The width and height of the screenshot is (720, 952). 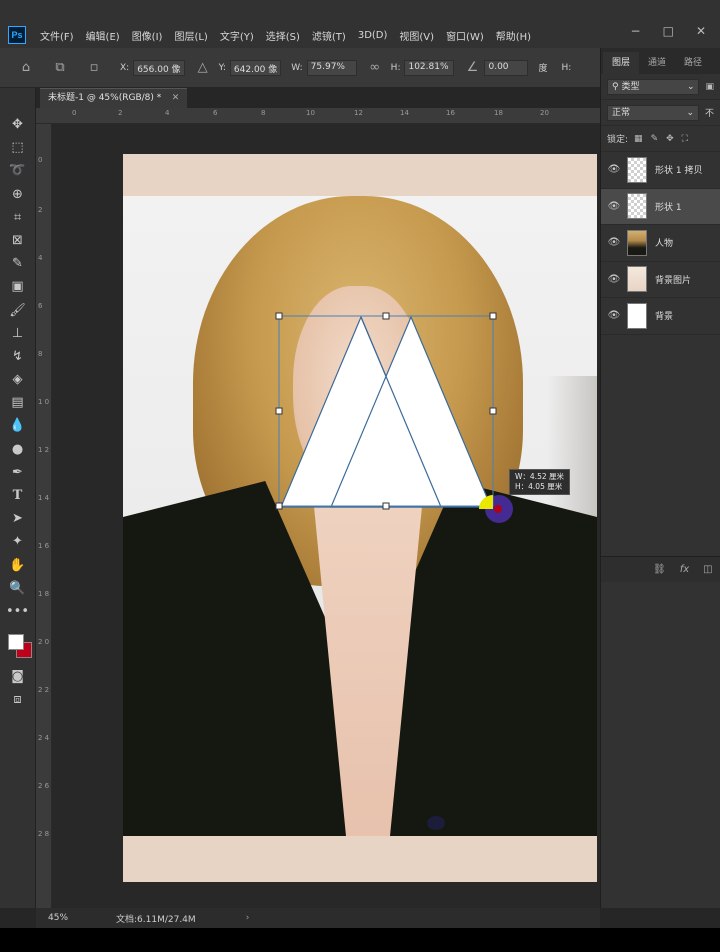 What do you see at coordinates (660, 206) in the screenshot?
I see `layer-row: 👁 形状 1` at bounding box center [660, 206].